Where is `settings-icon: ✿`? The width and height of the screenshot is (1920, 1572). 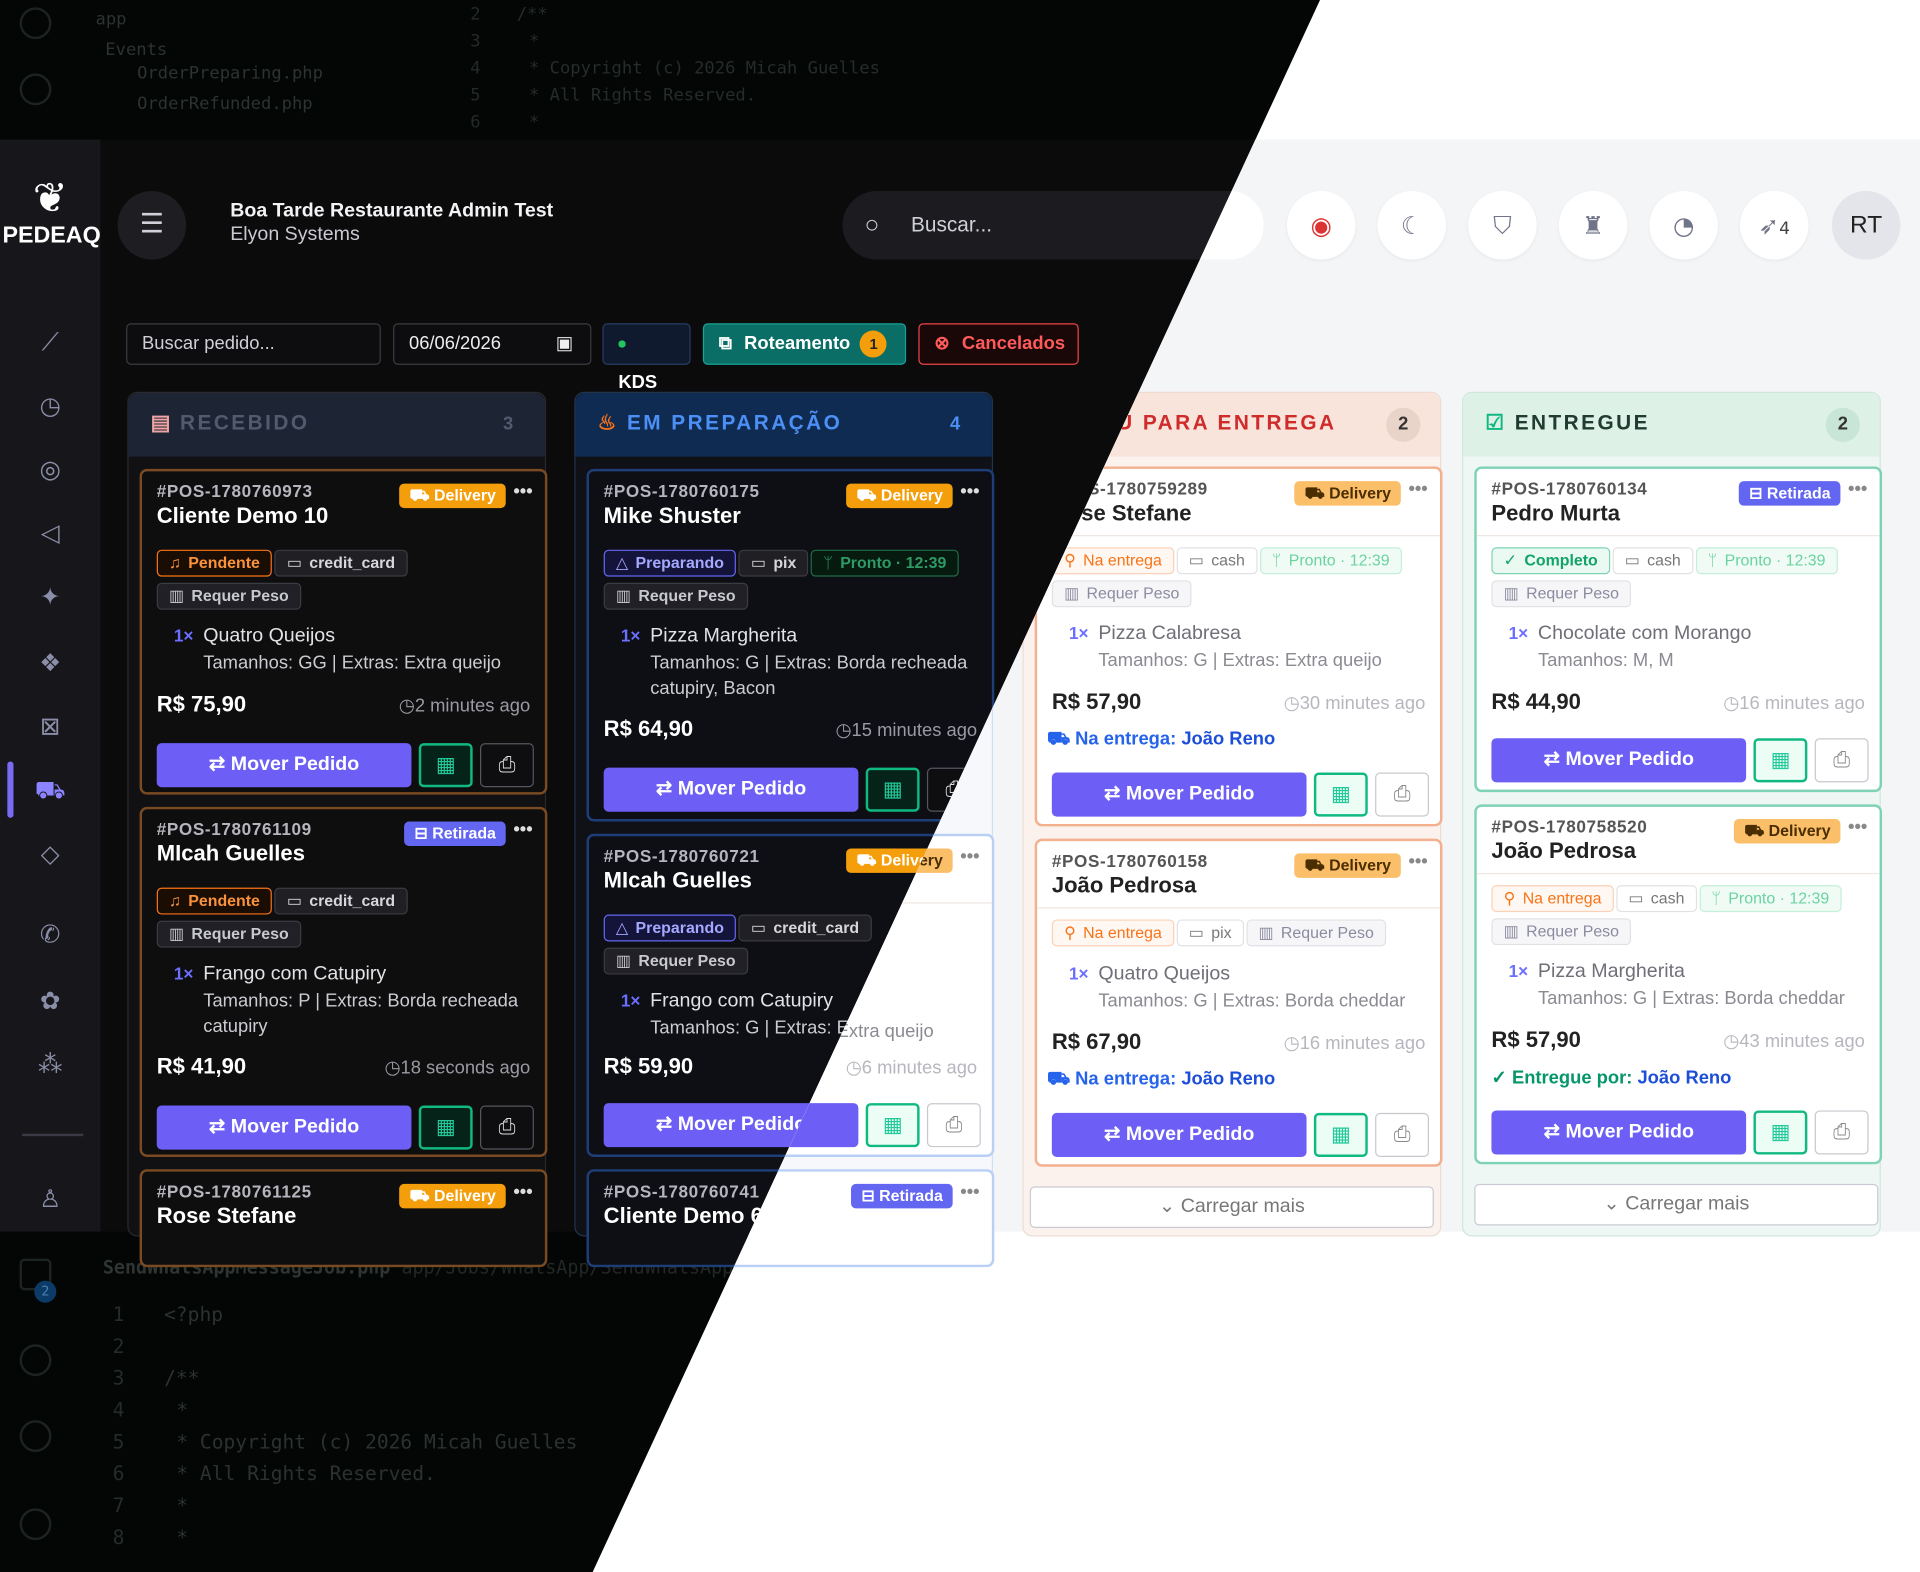
settings-icon: ✿ is located at coordinates (50, 1000).